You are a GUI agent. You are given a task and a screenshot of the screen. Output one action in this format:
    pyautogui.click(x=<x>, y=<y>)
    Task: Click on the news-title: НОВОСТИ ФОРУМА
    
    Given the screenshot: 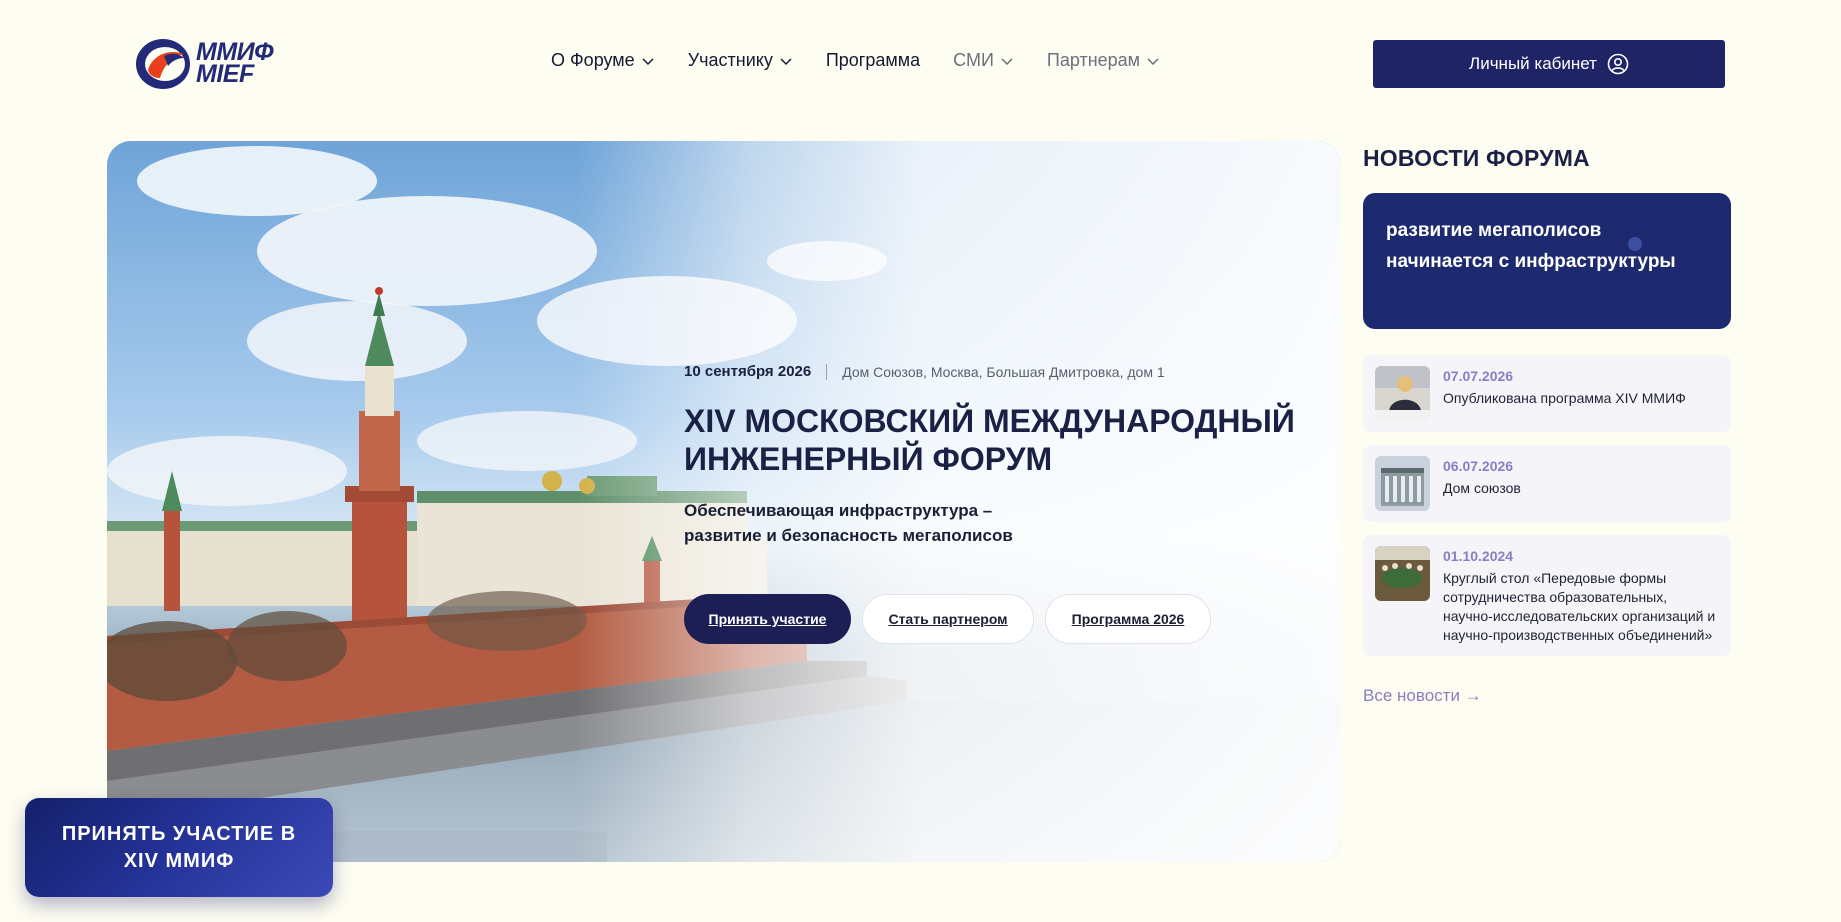 What is the action you would take?
    pyautogui.click(x=1476, y=158)
    